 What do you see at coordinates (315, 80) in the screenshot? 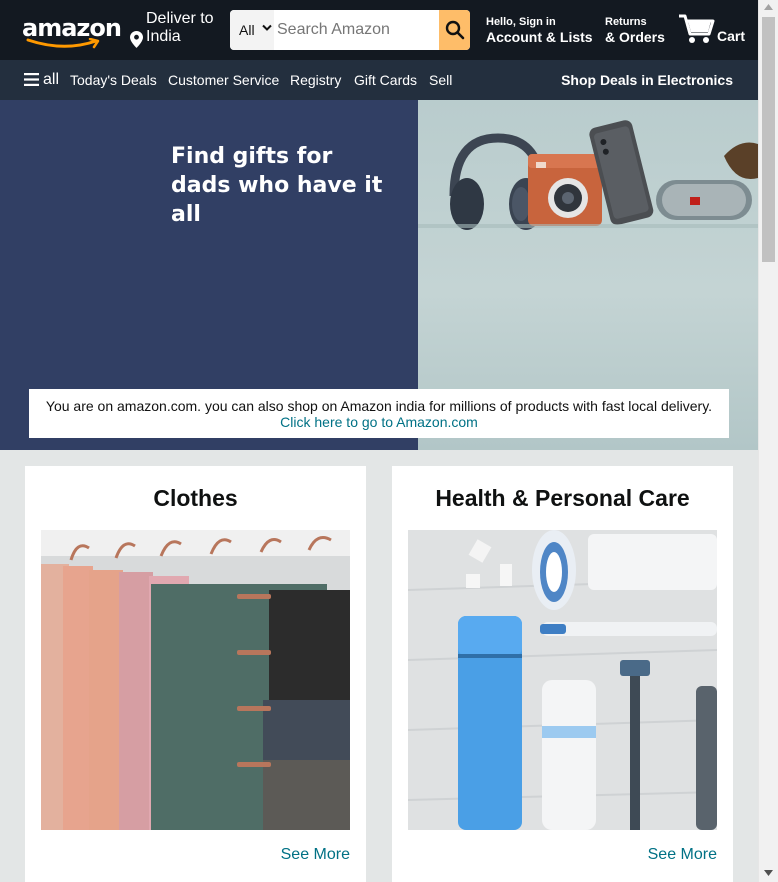
I see `nav-registry: Registry` at bounding box center [315, 80].